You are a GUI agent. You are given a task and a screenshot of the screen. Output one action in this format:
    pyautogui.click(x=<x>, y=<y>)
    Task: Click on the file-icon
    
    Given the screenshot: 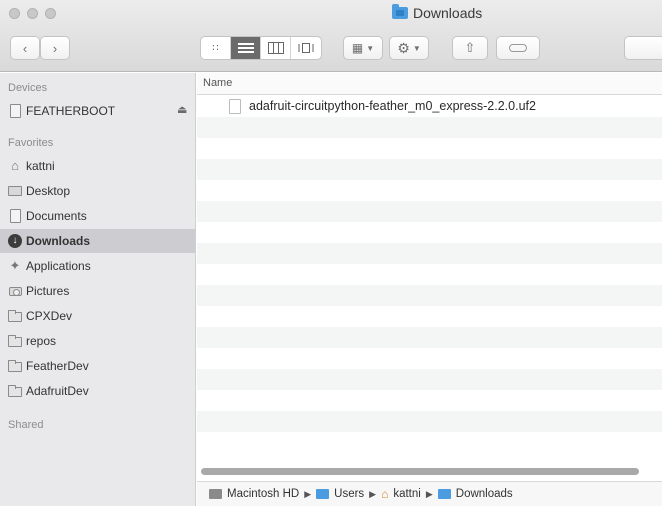 What is the action you would take?
    pyautogui.click(x=235, y=106)
    